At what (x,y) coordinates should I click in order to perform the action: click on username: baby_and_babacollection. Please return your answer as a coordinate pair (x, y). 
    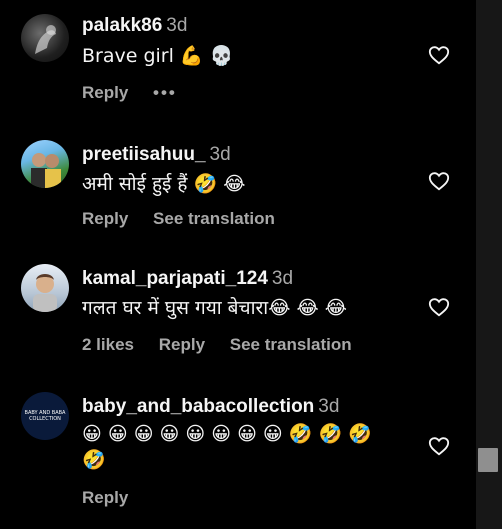
    Looking at the image, I should click on (198, 406).